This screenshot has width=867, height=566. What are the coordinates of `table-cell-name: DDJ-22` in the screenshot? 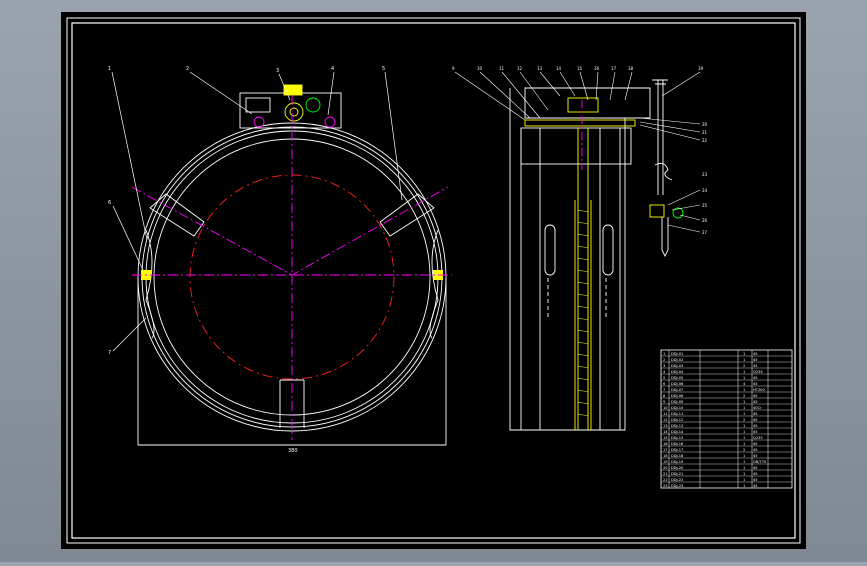 It's located at (677, 480).